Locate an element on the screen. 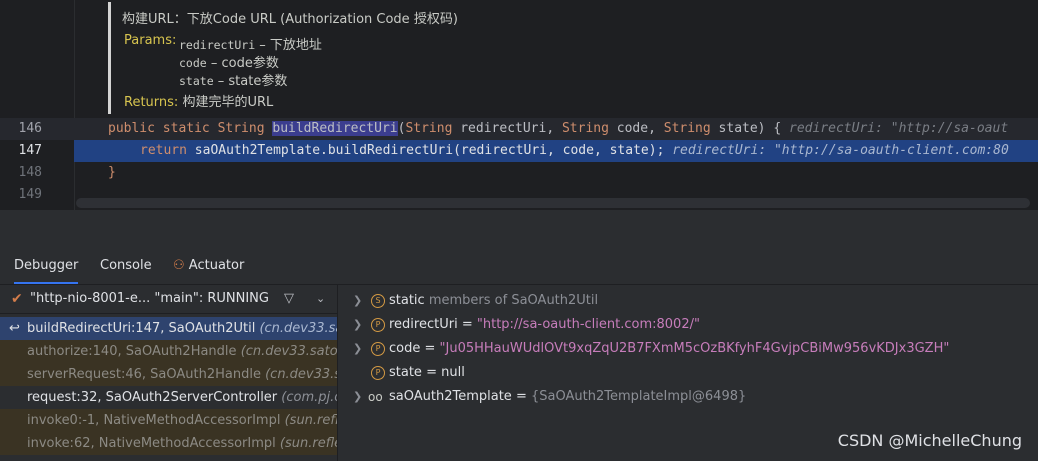 The width and height of the screenshot is (1038, 461). frame-package: (cn.dev33.sato is located at coordinates (301, 374).